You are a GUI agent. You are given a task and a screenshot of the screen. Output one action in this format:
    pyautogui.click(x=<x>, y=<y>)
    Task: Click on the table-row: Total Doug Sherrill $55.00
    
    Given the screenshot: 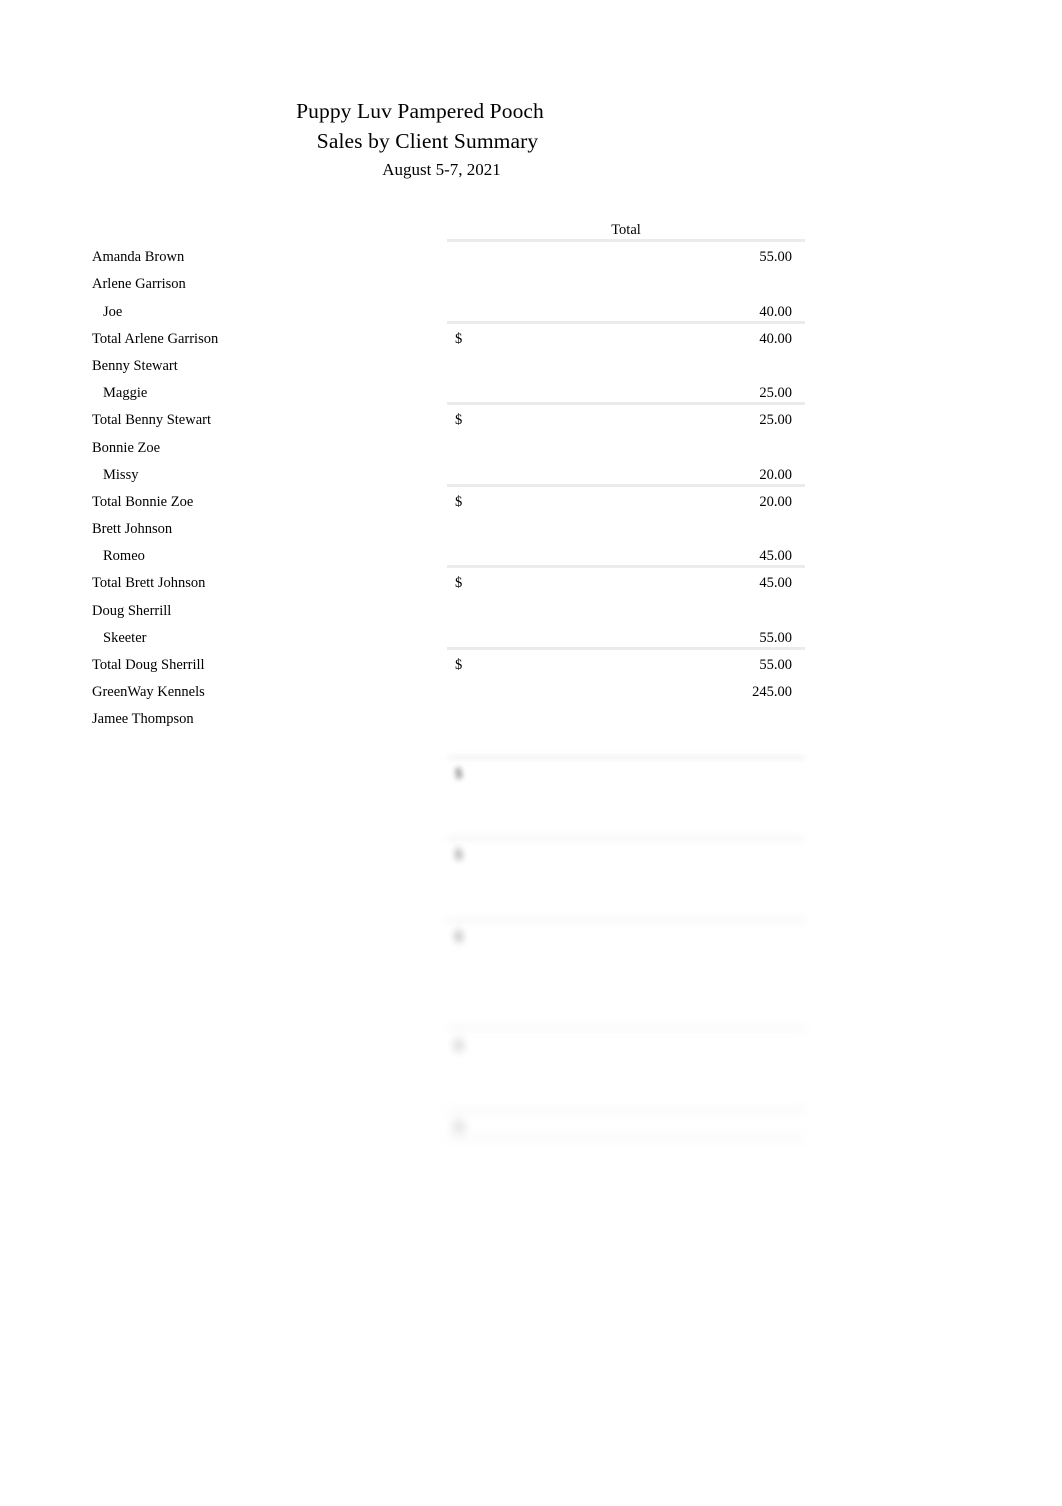 What is the action you would take?
    pyautogui.click(x=531, y=668)
    